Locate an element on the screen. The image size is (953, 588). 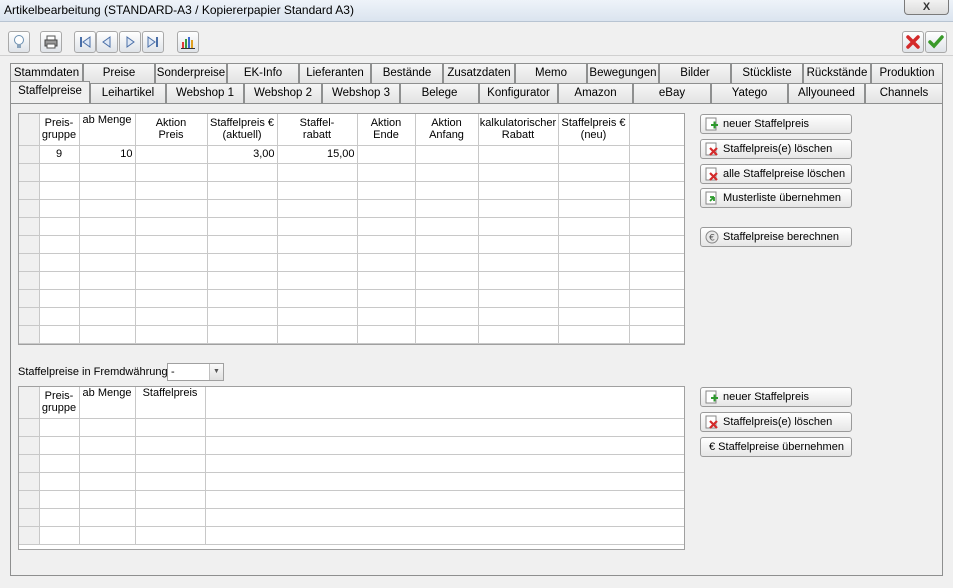
tab-konfigurator: Konfigurator is located at coordinates (518, 93).